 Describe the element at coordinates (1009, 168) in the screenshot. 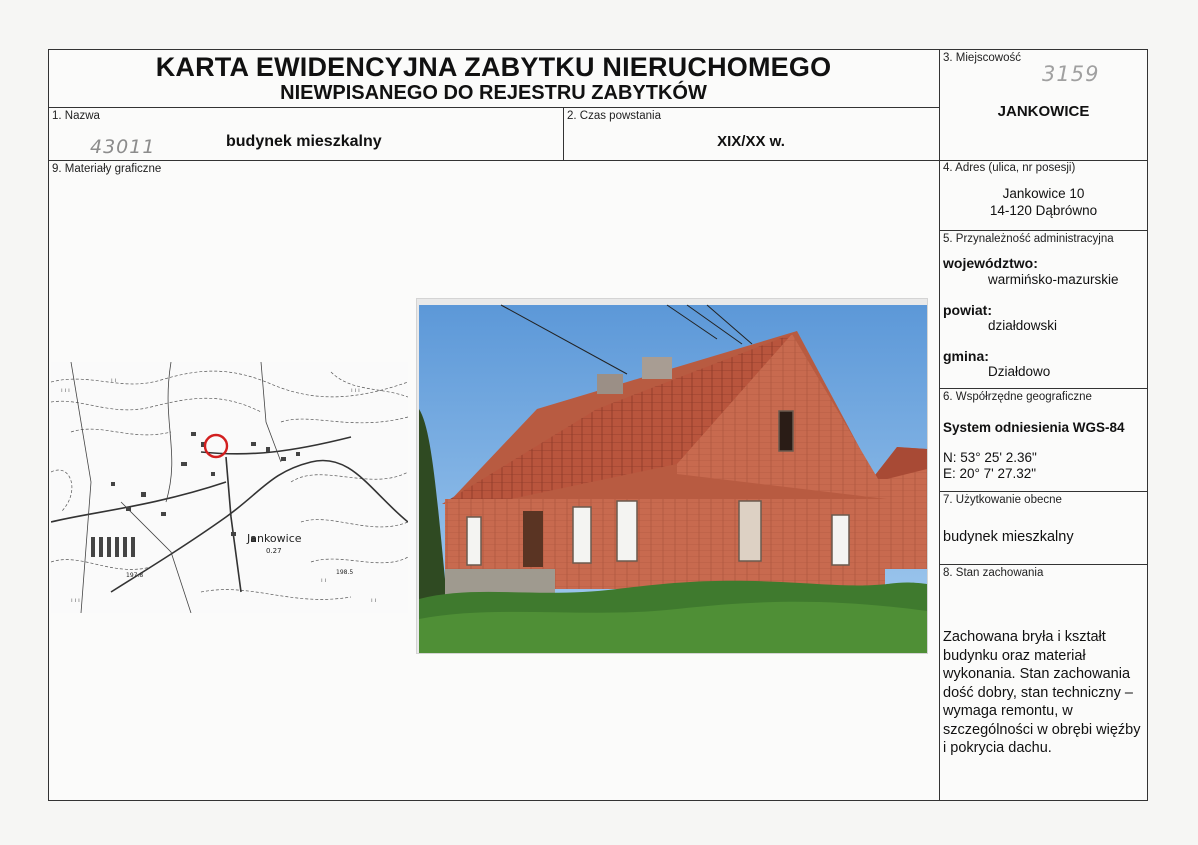

I see `address-label: 4. Adres (ulica, nr posesji)` at that location.